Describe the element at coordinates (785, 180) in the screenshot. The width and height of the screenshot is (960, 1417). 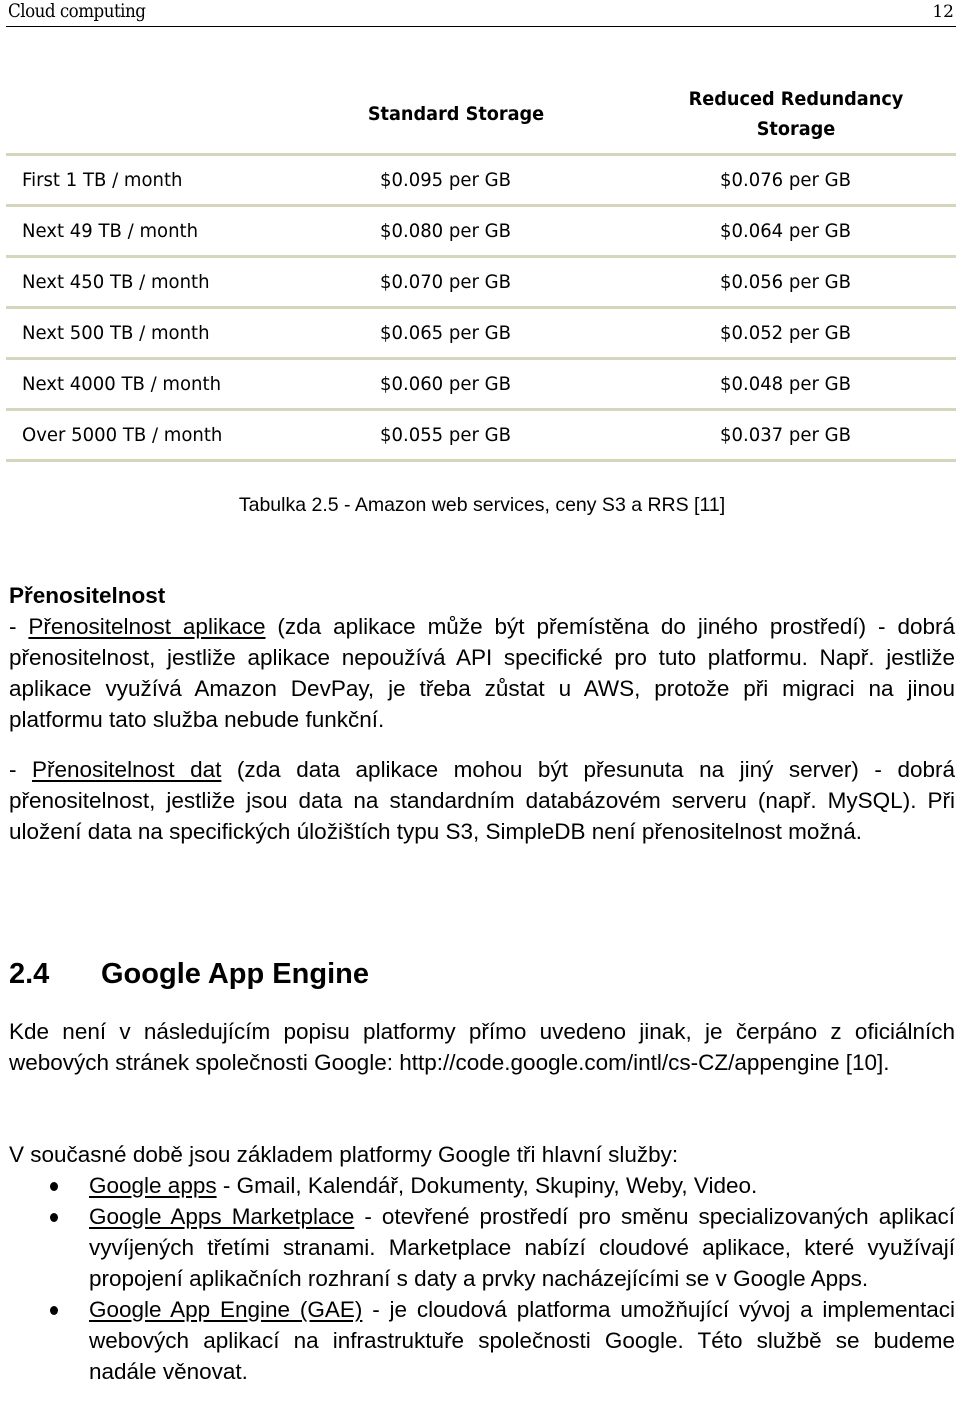
I see `rrs-price-cell: $0.076 per GB` at that location.